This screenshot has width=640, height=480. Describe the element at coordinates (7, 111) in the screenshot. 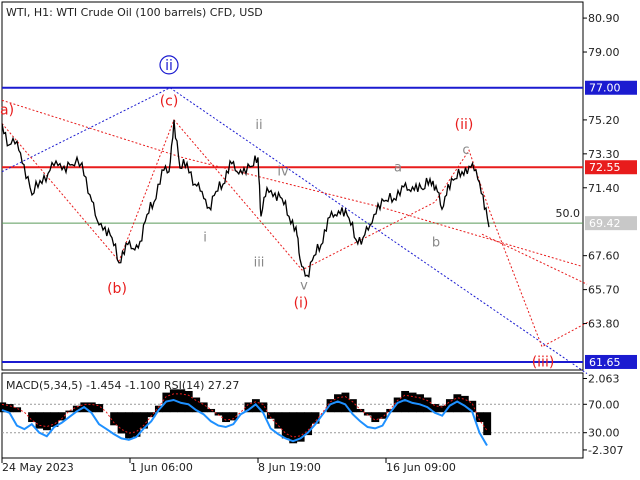

I see `wave-label: a)` at that location.